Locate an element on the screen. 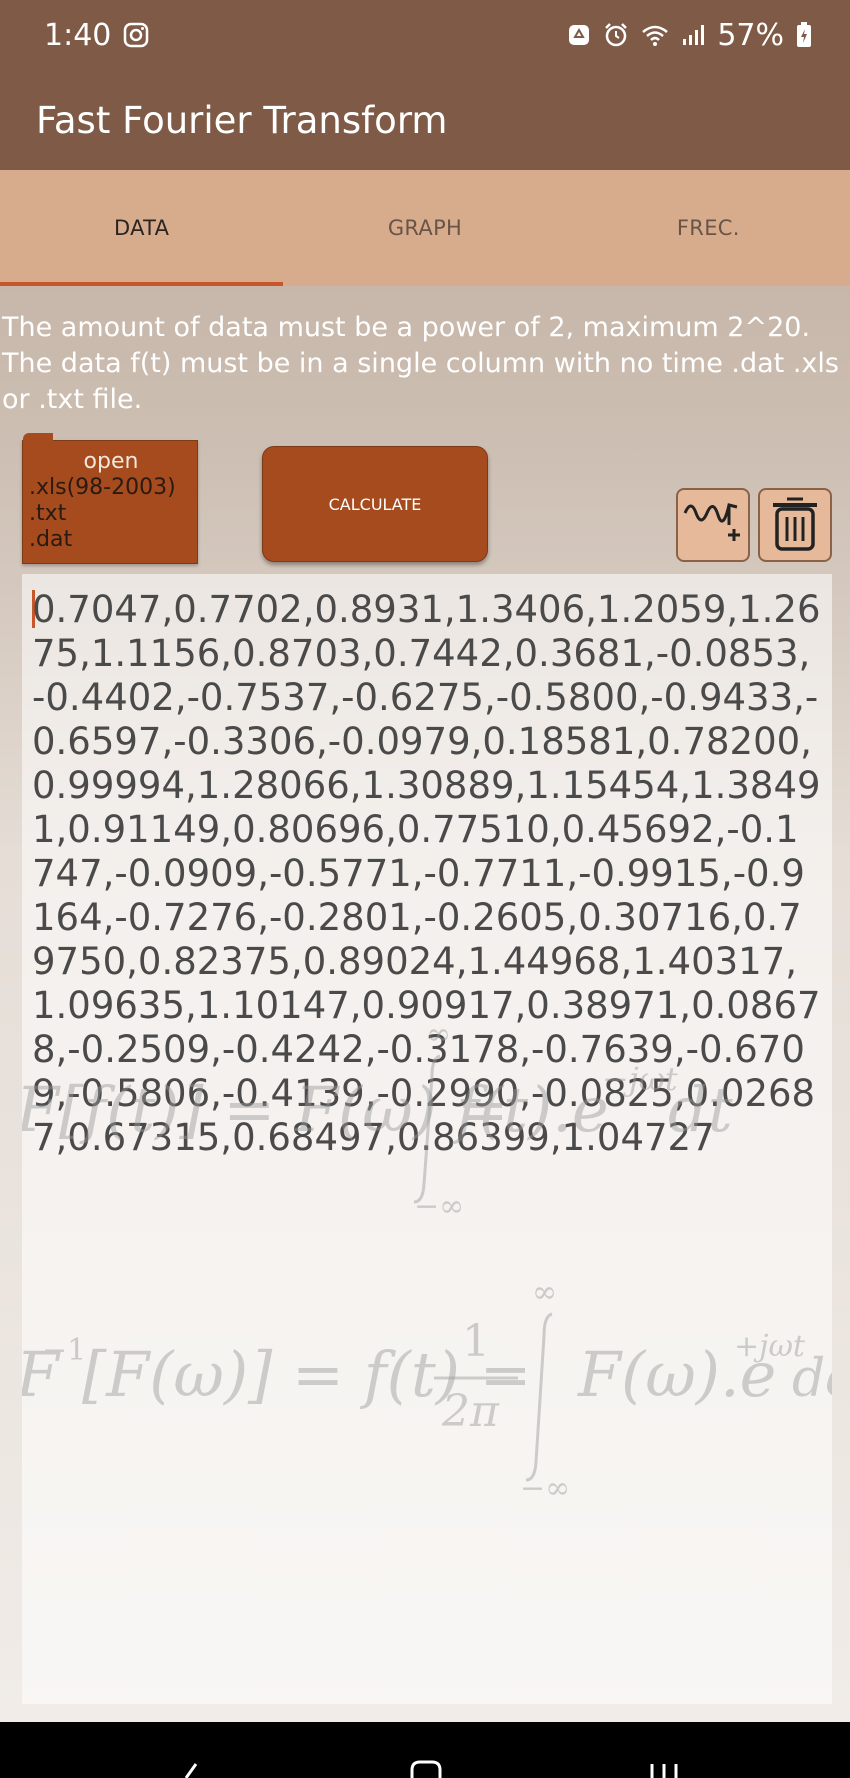 The height and width of the screenshot is (1778, 850). app-title: Fast Fourier Transform is located at coordinates (242, 120).